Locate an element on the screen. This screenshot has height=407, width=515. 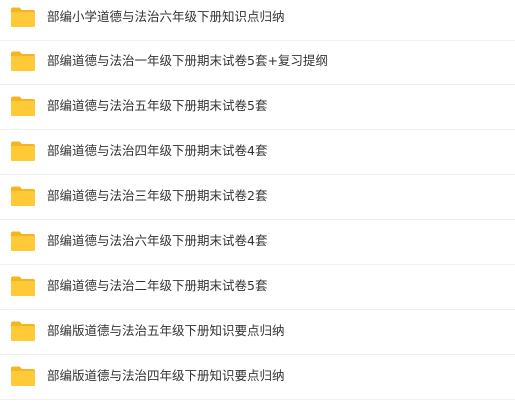
folder-name: 部编版道德与法治四年级下册知识要点归纳 is located at coordinates (166, 376).